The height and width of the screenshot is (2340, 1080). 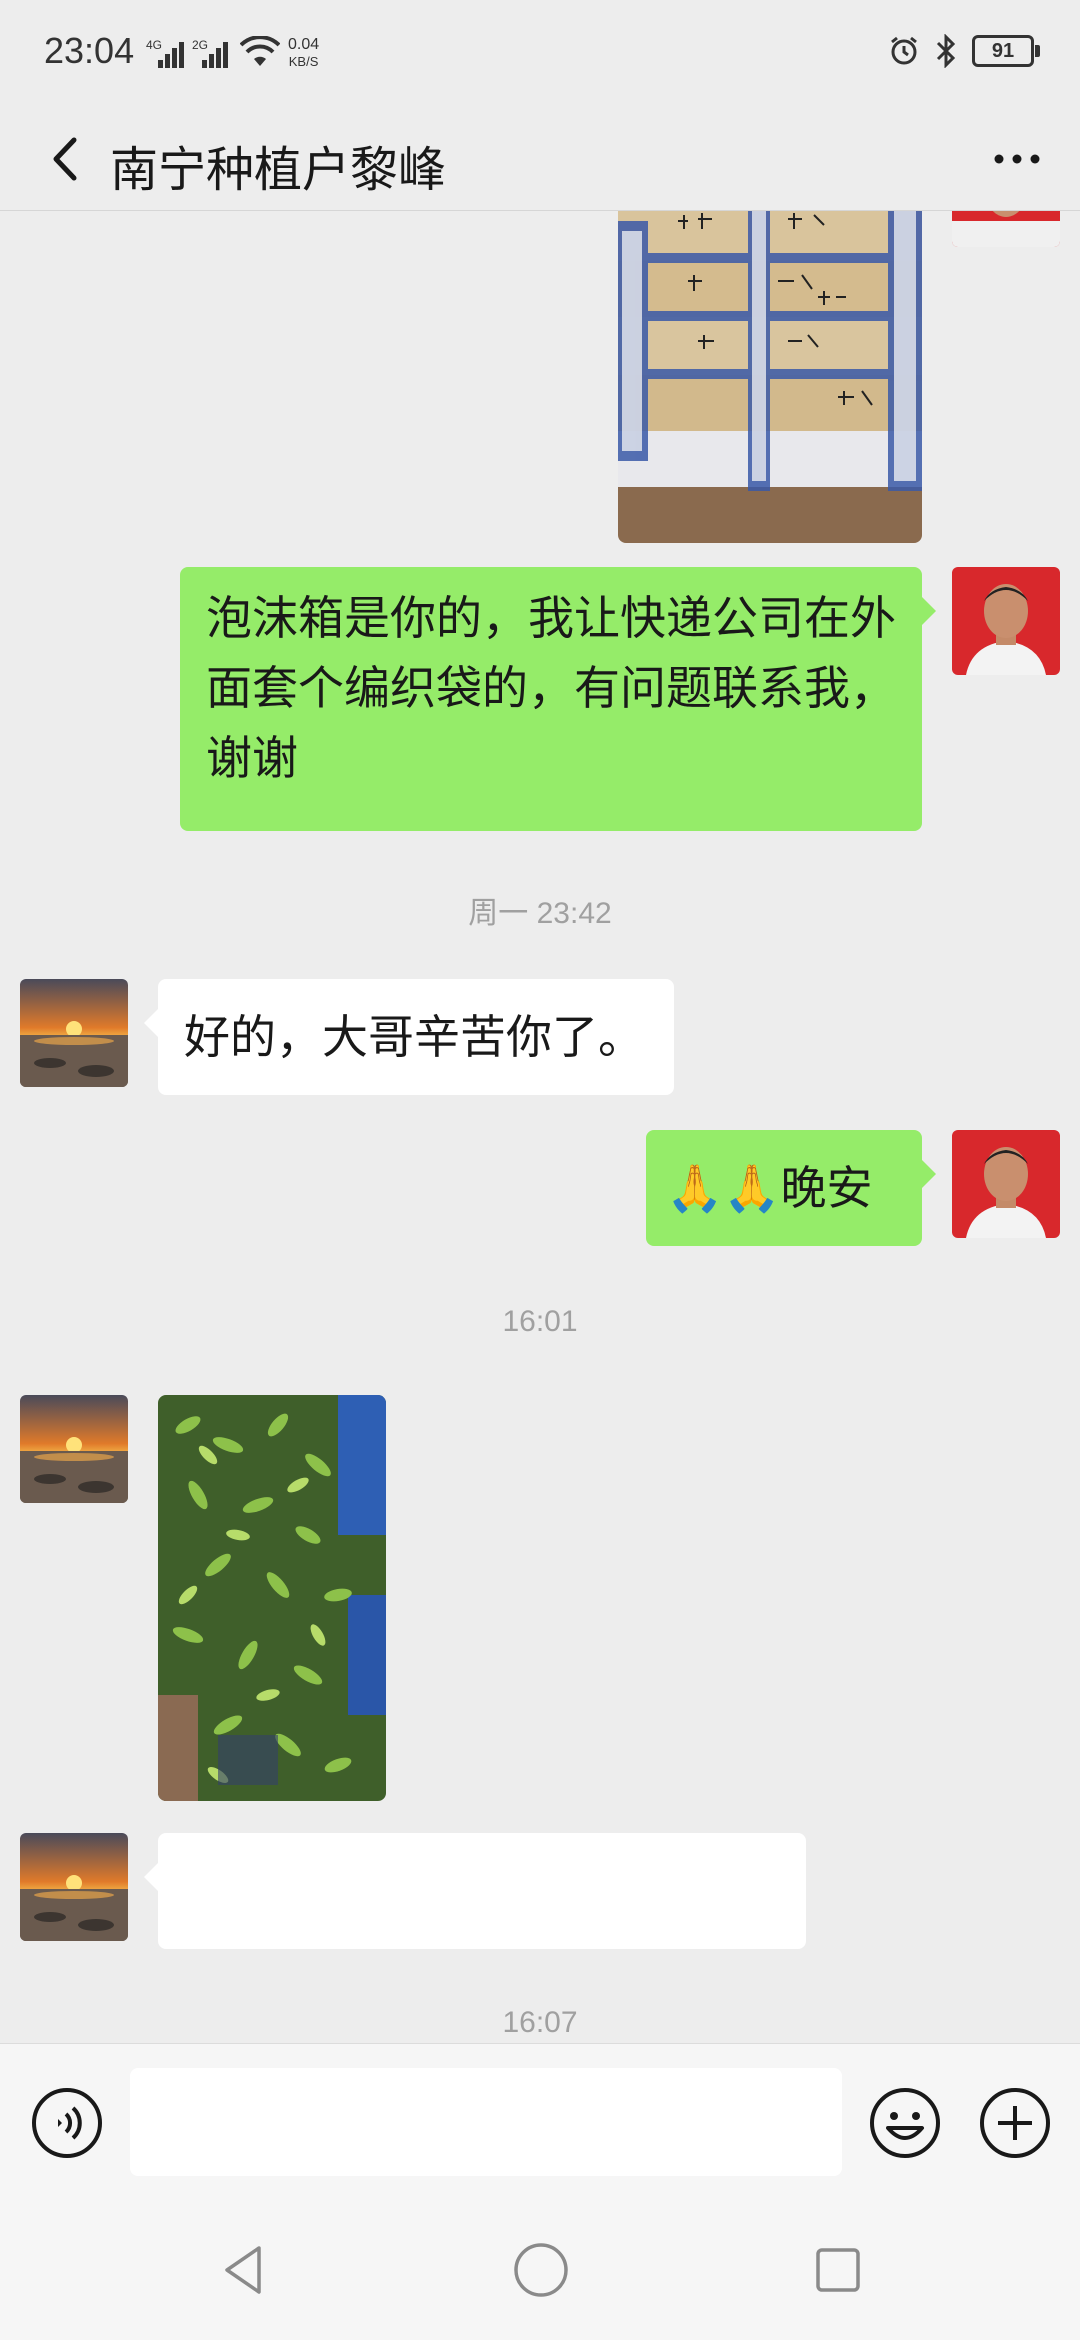 I want to click on timestamp: 16:07, so click(x=540, y=2022).